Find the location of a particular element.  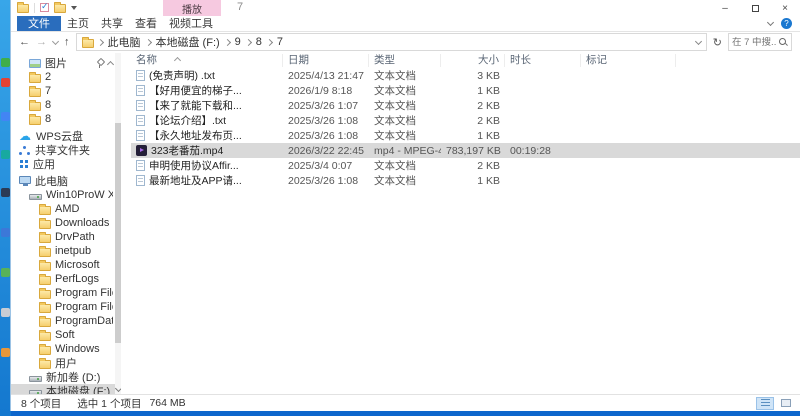

file-row: 申明使用协议Affir... 2025/3/4 0:07 文本文档 2 KB is located at coordinates (465, 165).